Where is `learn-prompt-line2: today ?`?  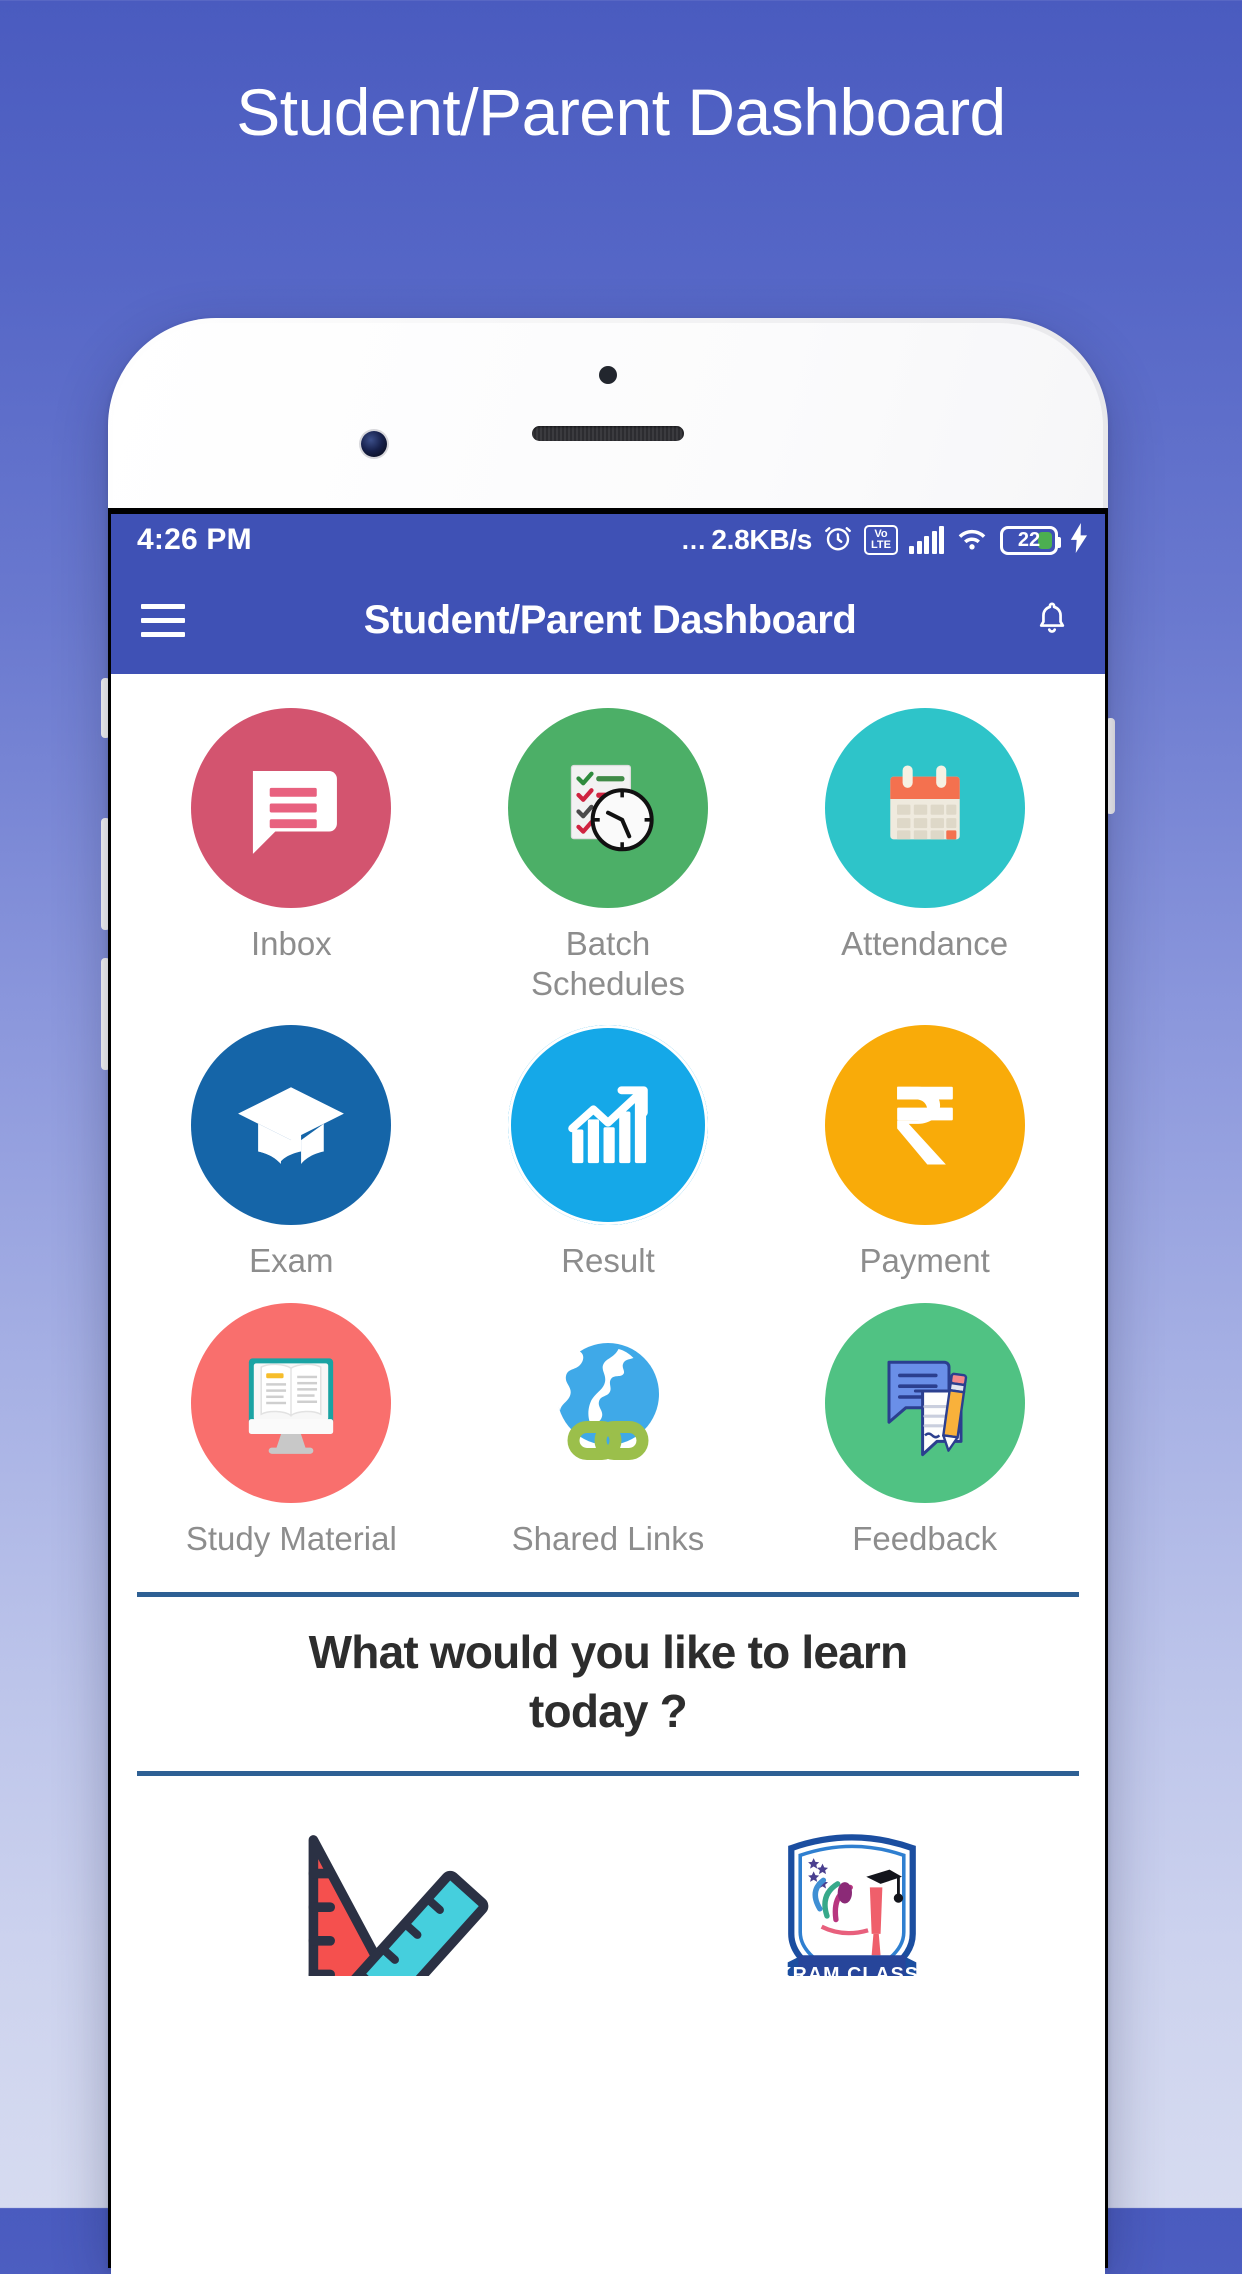
learn-prompt-line2: today ? is located at coordinates (608, 1711).